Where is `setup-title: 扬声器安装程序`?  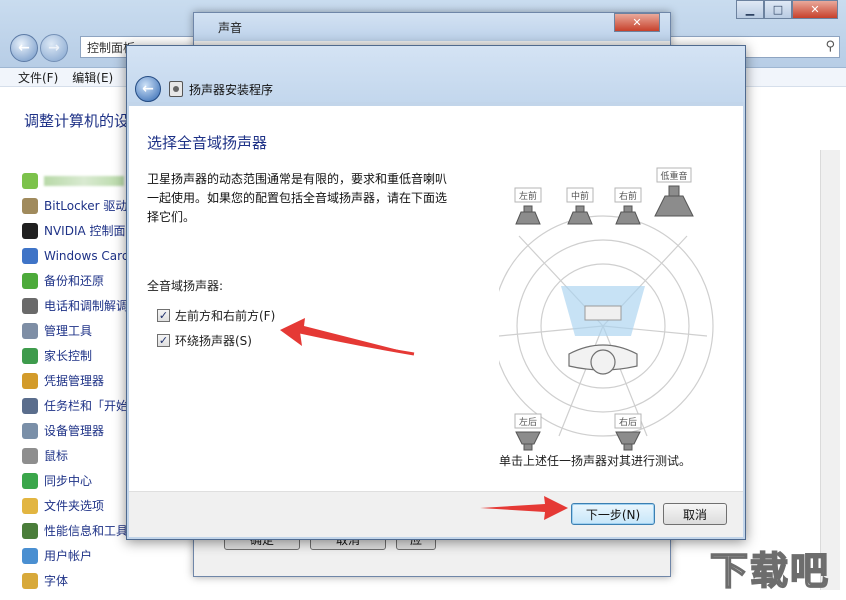
setup-title: 扬声器安装程序 is located at coordinates (231, 90).